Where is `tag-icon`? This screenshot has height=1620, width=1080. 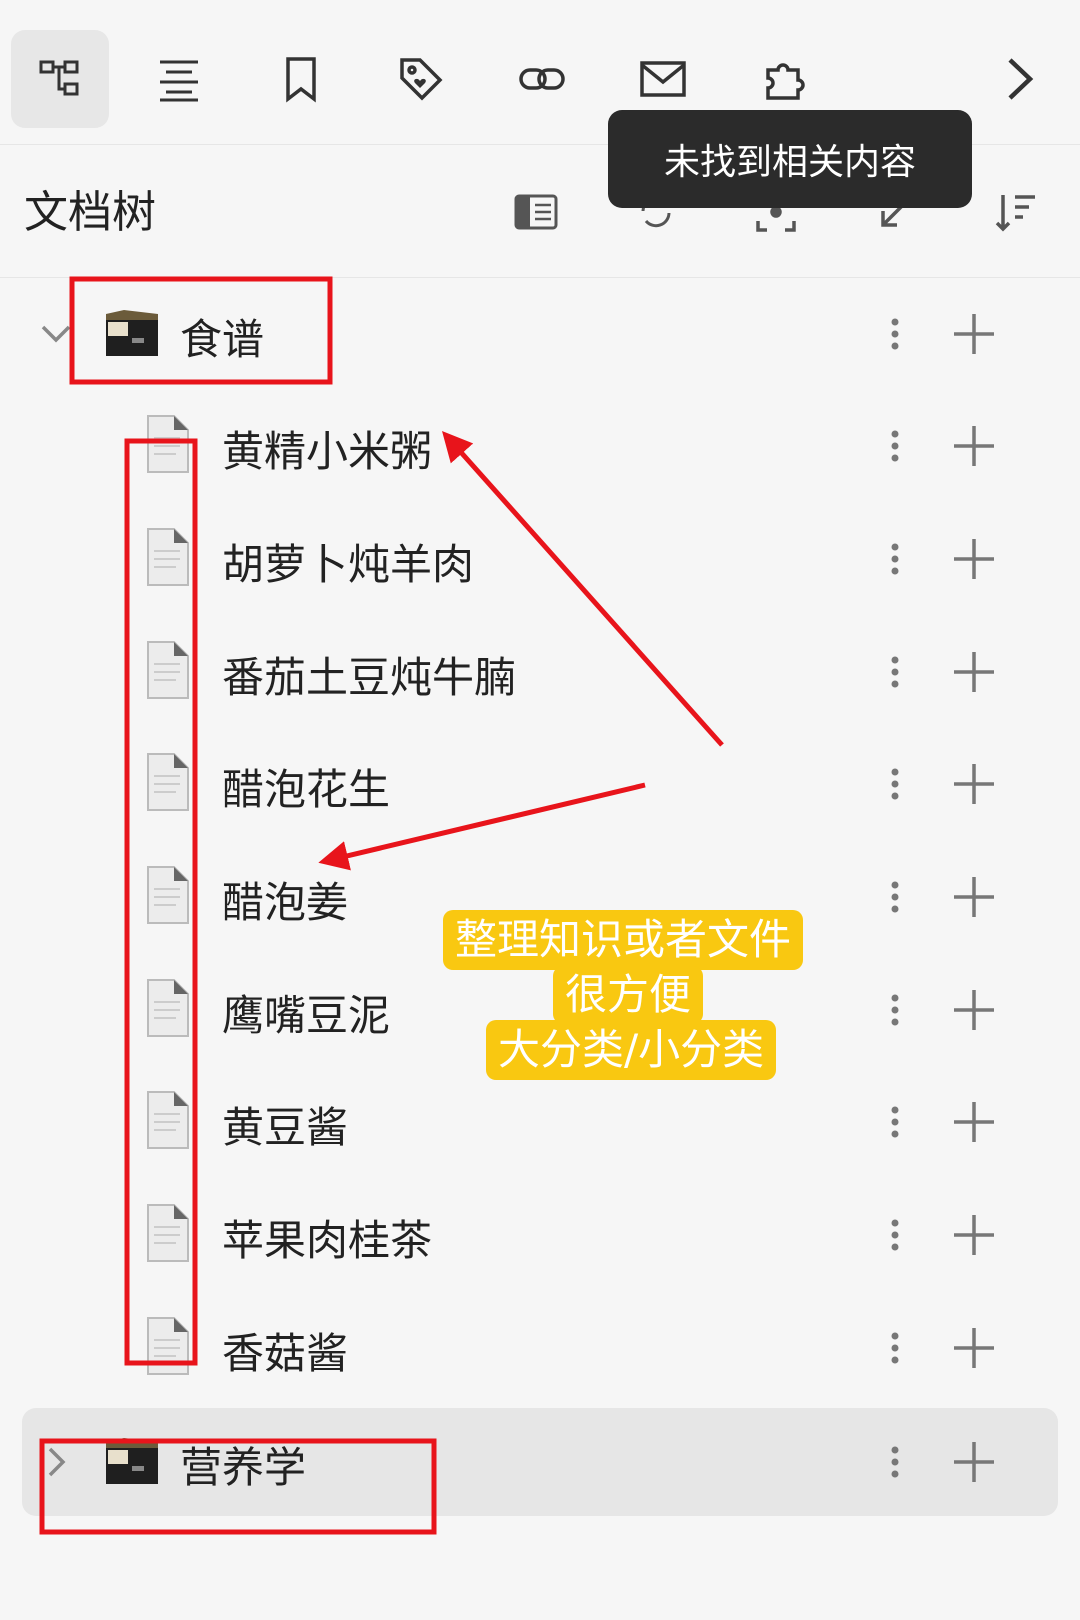
tag-icon is located at coordinates (421, 79).